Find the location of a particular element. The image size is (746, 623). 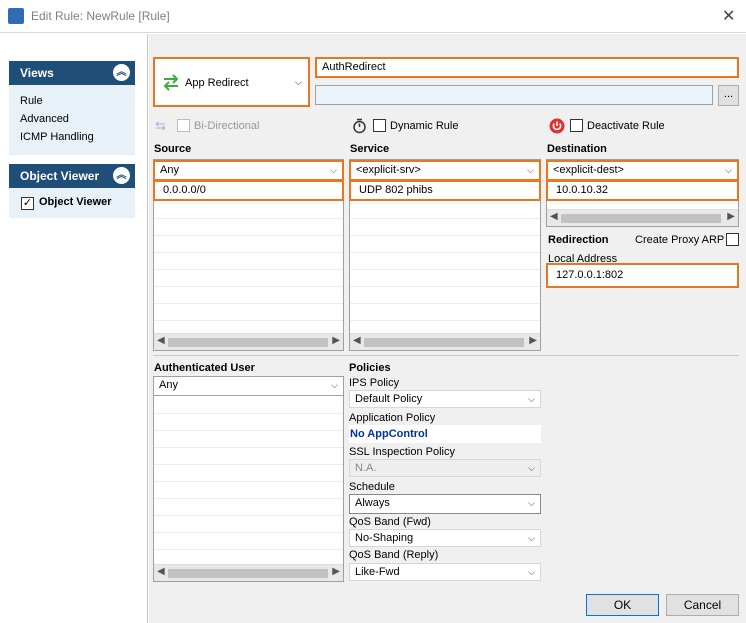

application-policy-link: No AppControl is located at coordinates (445, 434).